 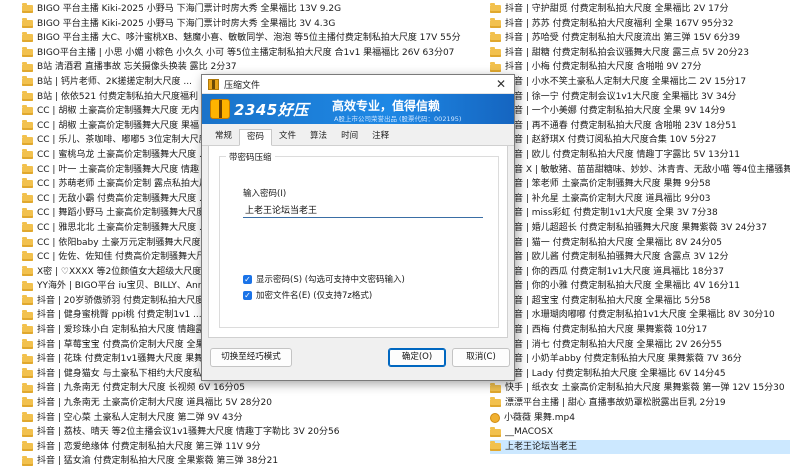 What do you see at coordinates (640, 374) in the screenshot?
I see `file-list-item: 抖音 | Lady 付费定制私拍大尺度 全果福比 6V 14分45` at bounding box center [640, 374].